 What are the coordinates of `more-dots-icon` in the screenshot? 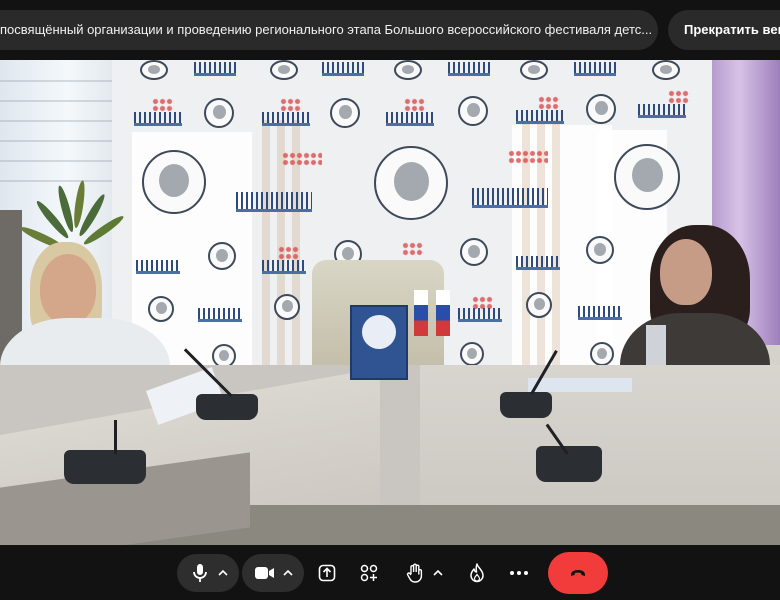 It's located at (519, 573).